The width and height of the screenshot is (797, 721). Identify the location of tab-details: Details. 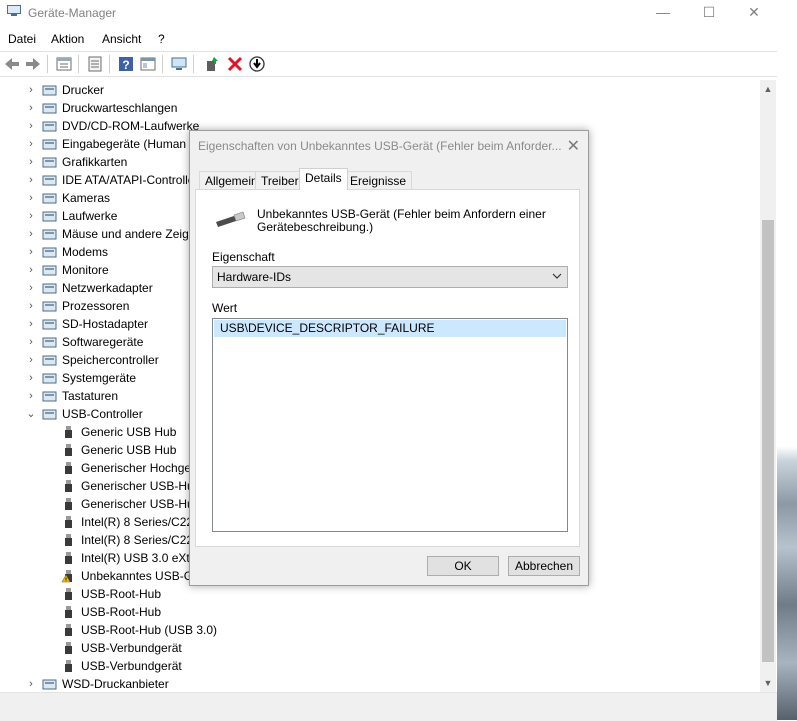
(323, 179).